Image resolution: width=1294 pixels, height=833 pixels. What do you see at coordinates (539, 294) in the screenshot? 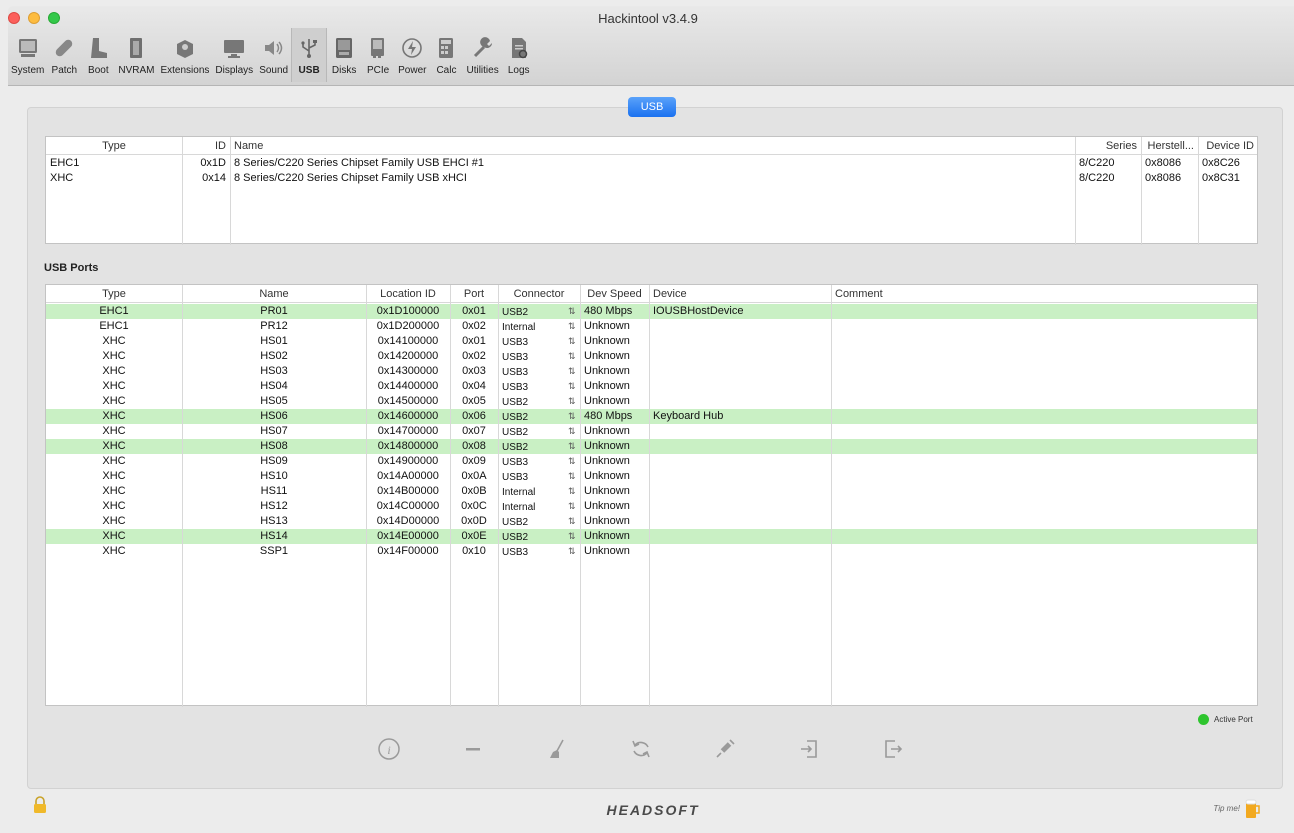
I see `column-header-connector: Connector` at bounding box center [539, 294].